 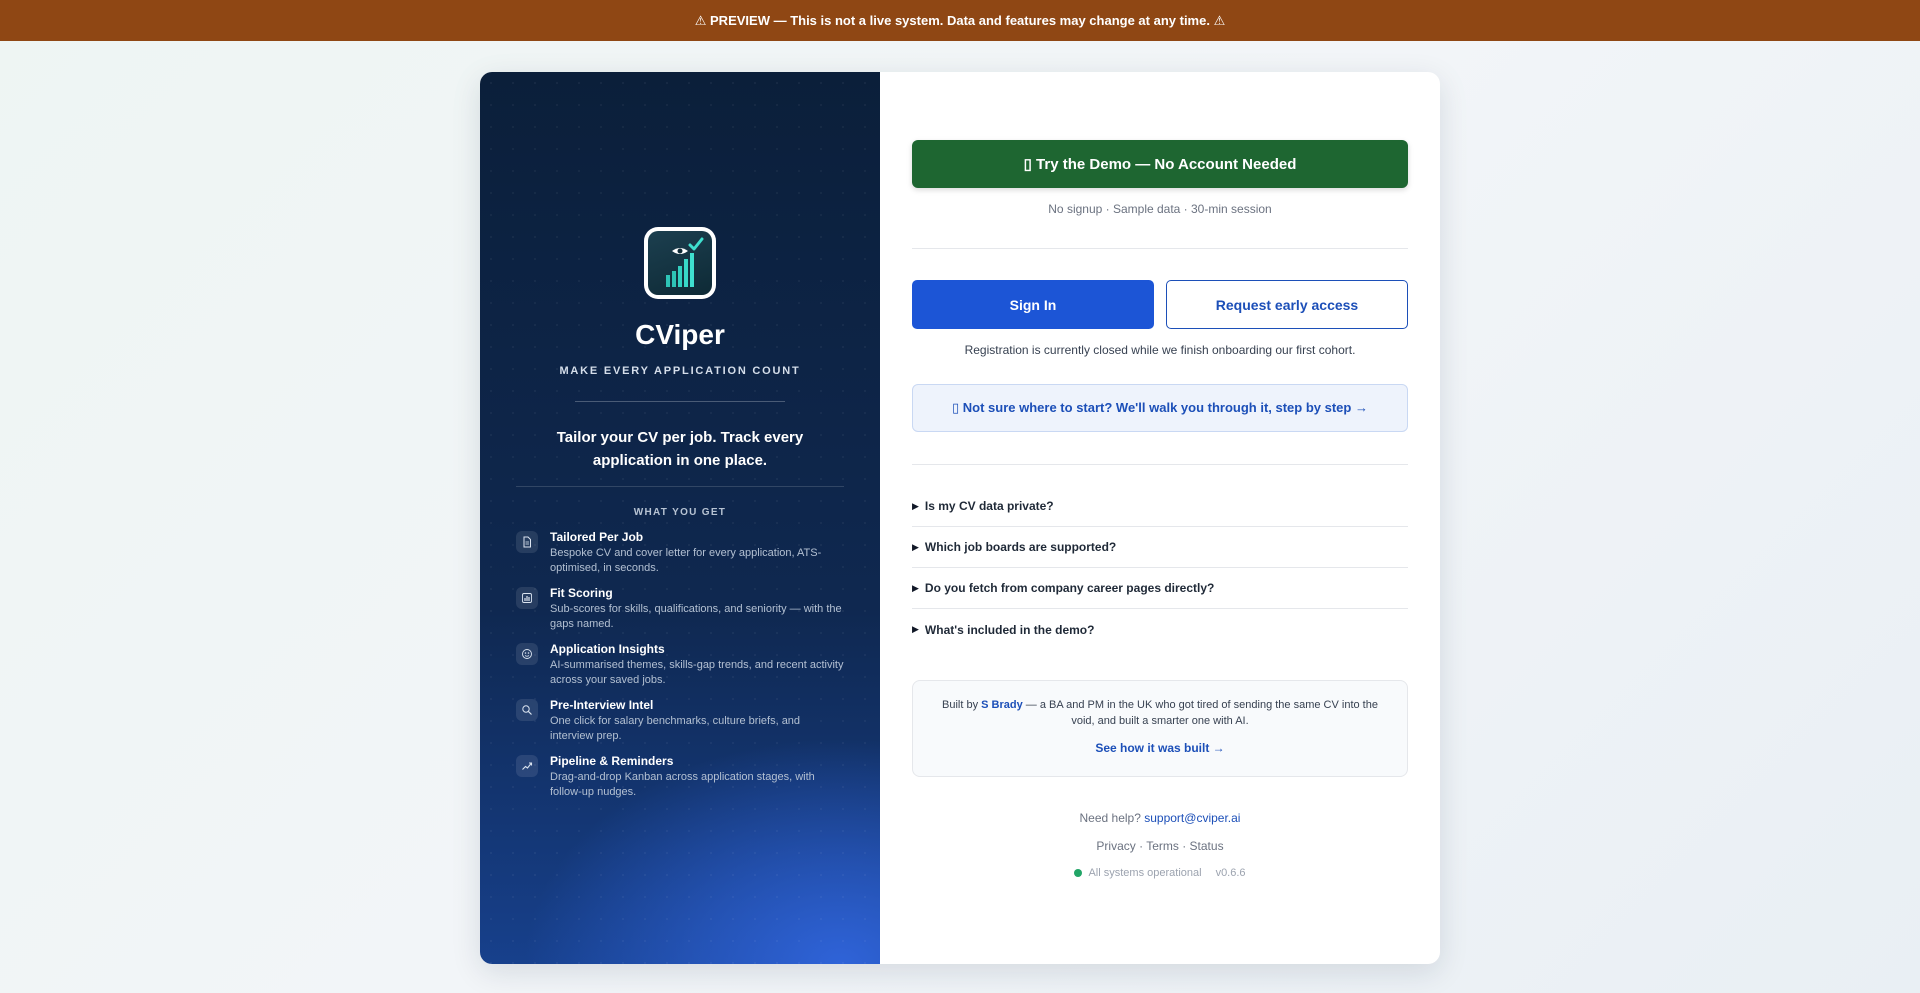 I want to click on feature-title: Pipeline & Reminders, so click(x=612, y=761).